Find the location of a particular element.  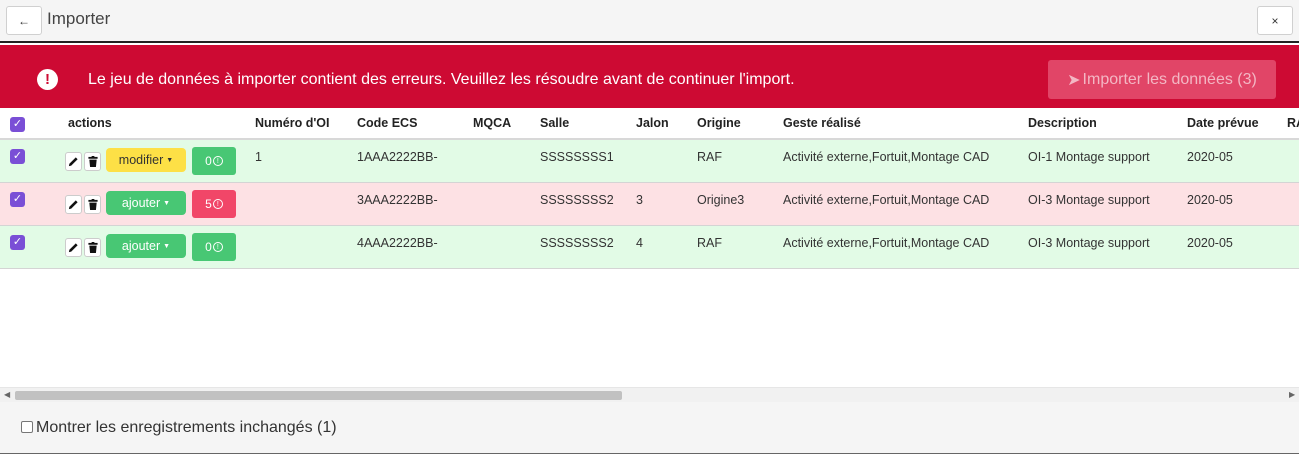

import-data-button: ➤ Importer les données (3) is located at coordinates (1162, 79).